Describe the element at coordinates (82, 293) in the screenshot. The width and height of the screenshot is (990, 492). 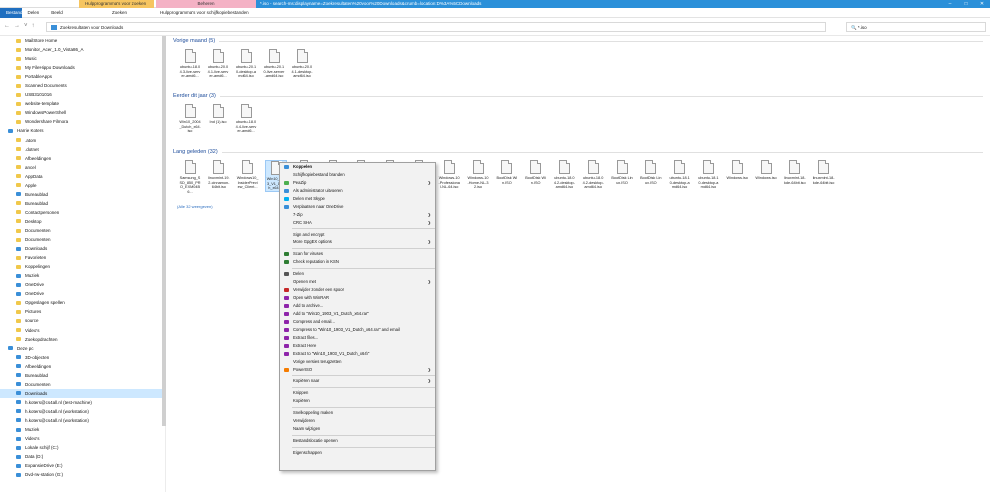
I see `sidebar-item: OneDrive` at that location.